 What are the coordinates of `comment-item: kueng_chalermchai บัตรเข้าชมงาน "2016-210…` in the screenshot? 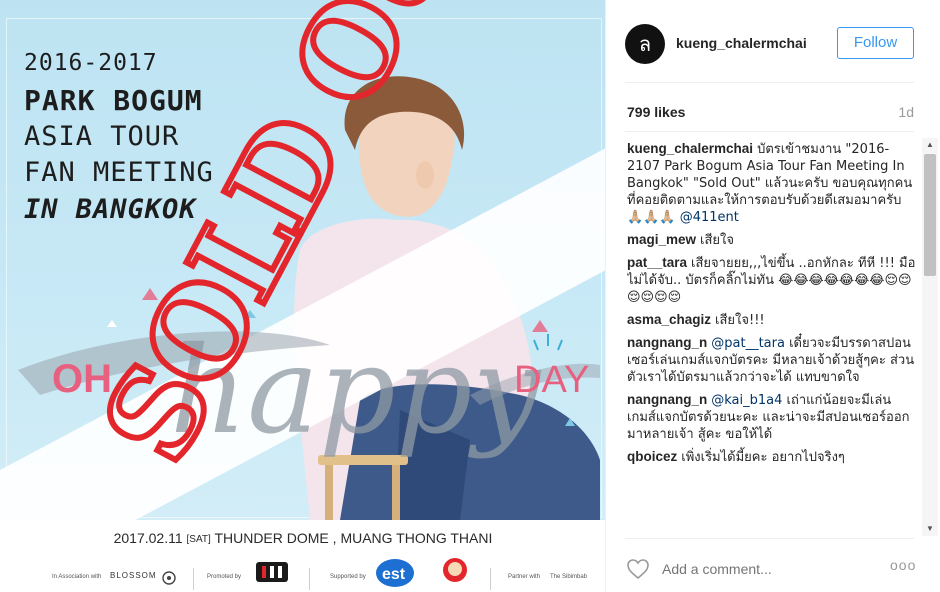 It's located at (773, 183).